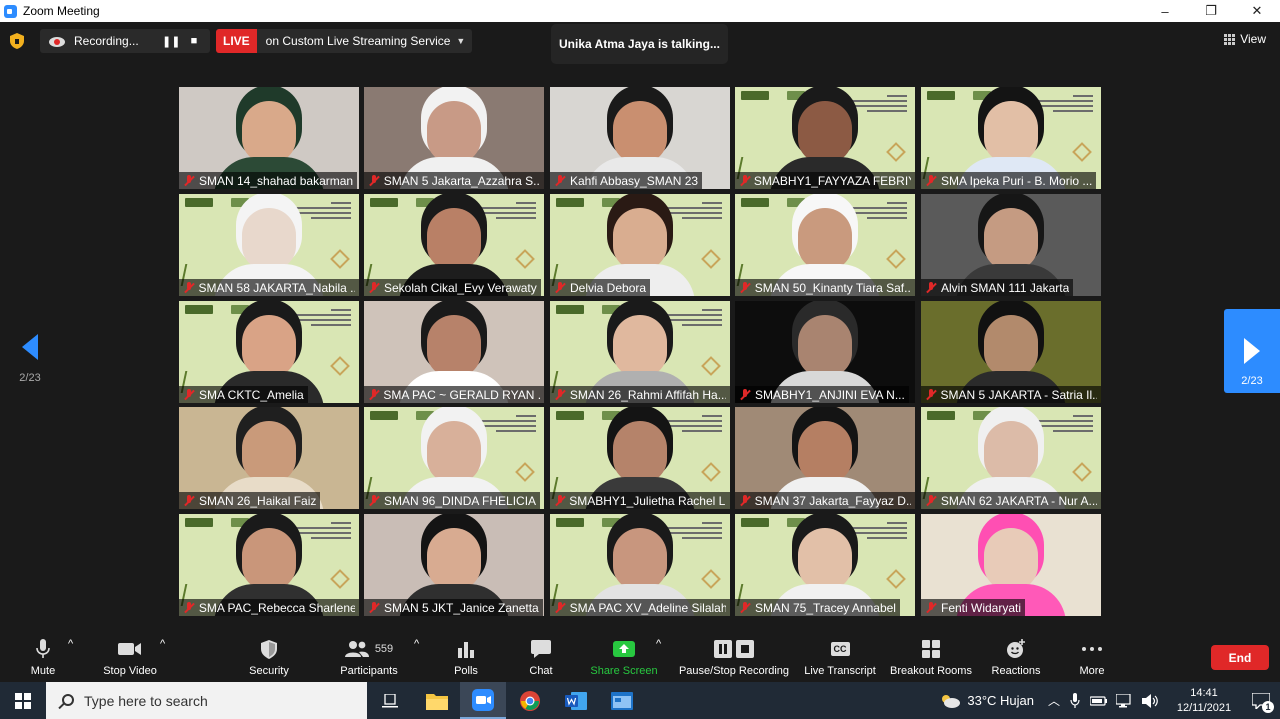  I want to click on minimize-button: –, so click(1165, 11).